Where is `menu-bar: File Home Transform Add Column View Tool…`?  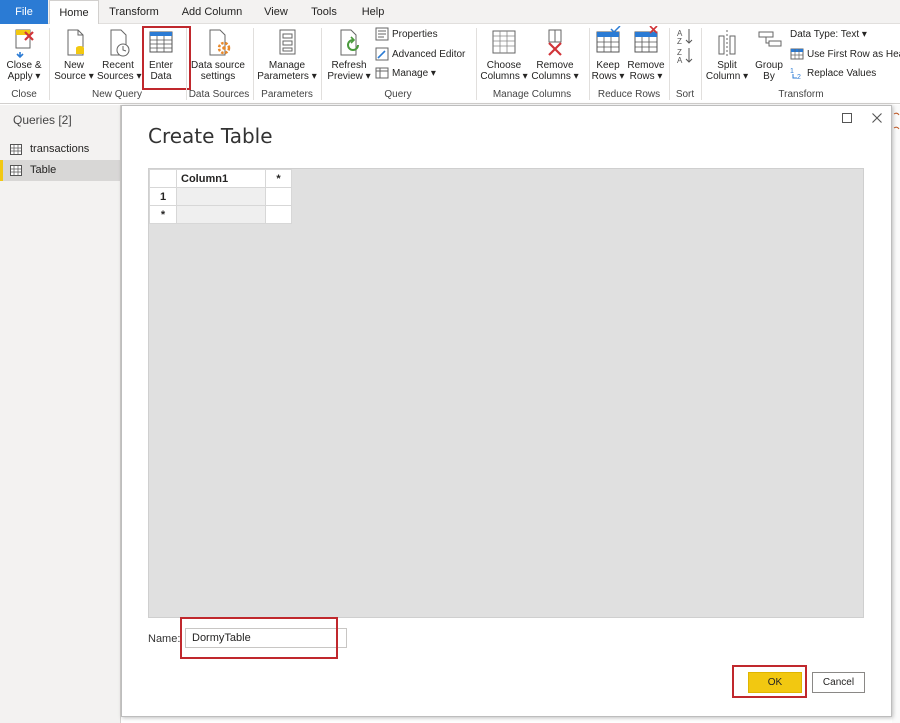
menu-bar: File Home Transform Add Column View Tool… is located at coordinates (450, 12).